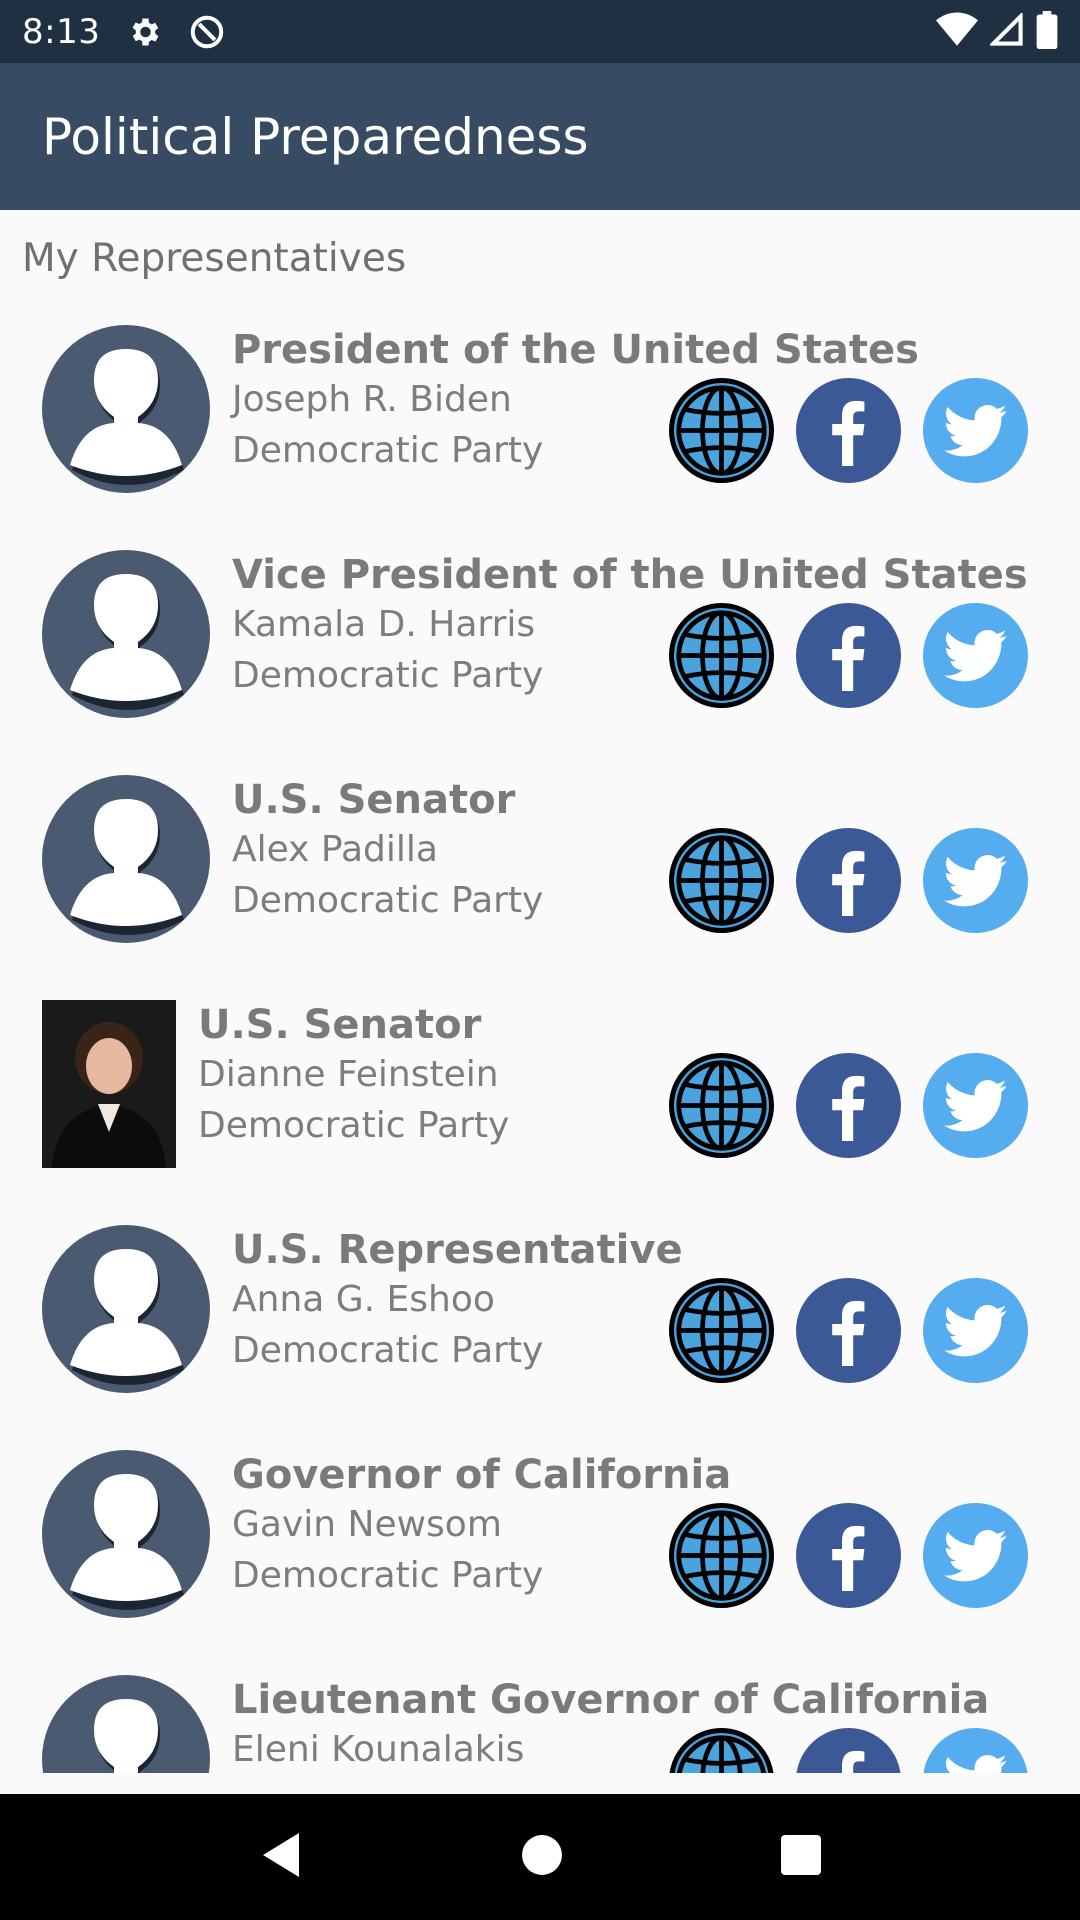  What do you see at coordinates (457, 1250) in the screenshot?
I see `office-title: U.S. Representative` at bounding box center [457, 1250].